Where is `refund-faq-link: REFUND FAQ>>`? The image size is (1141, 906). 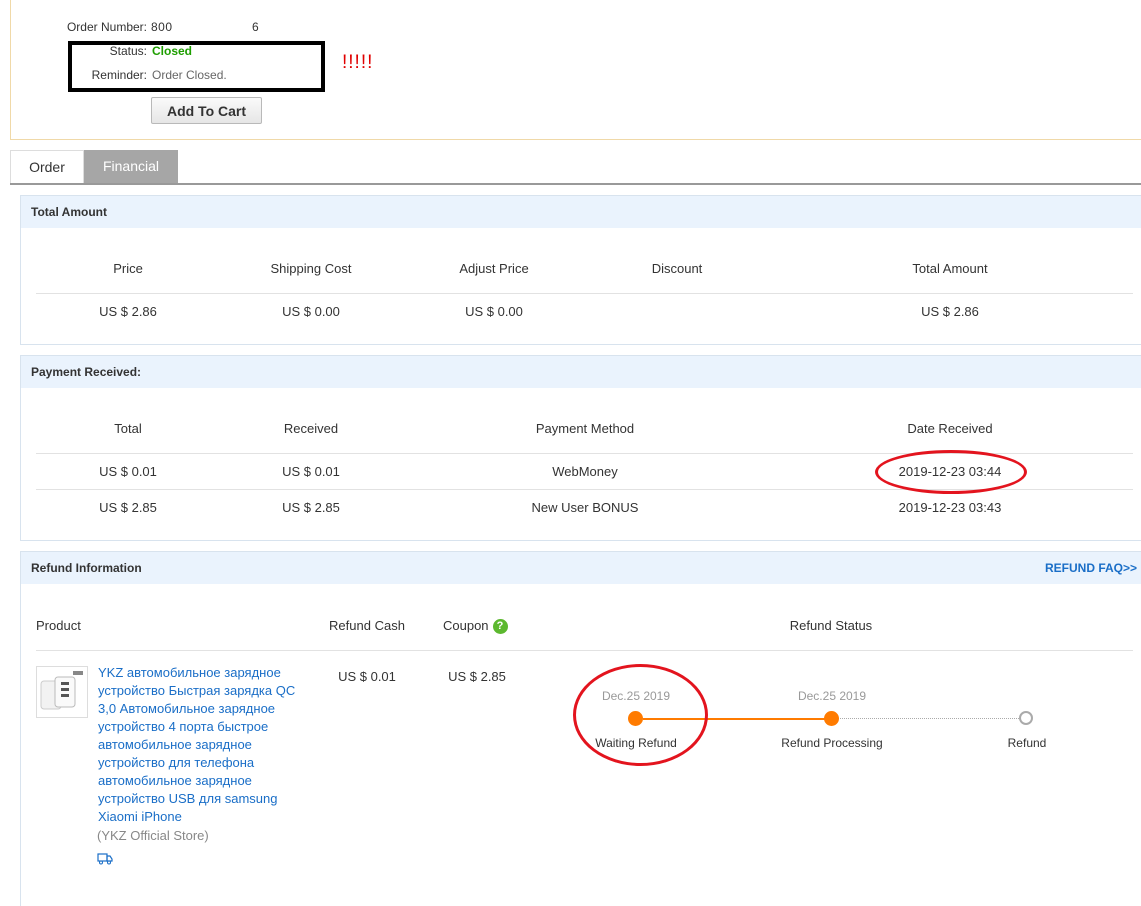 refund-faq-link: REFUND FAQ>> is located at coordinates (1091, 568).